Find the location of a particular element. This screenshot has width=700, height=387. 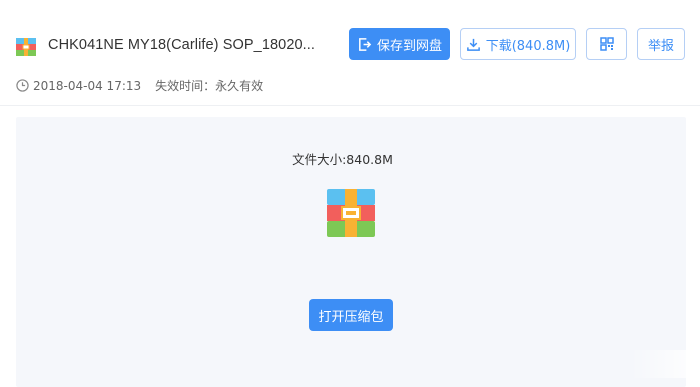

download-label: 下载(840.8M) is located at coordinates (528, 46).